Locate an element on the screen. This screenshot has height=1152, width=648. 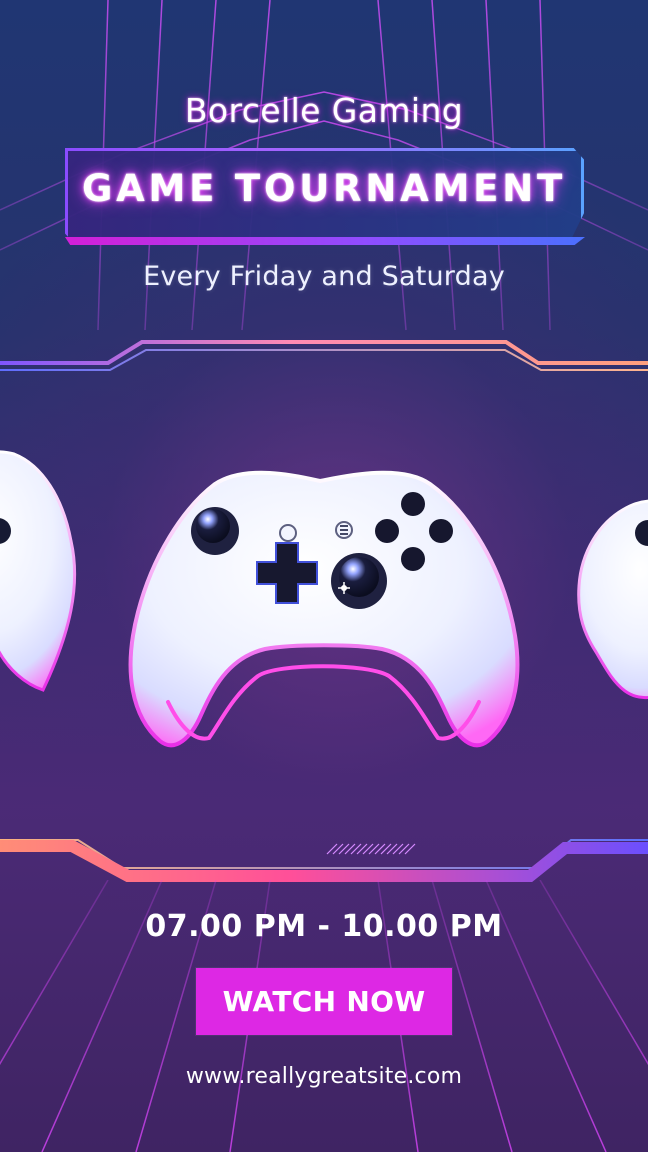
left-side-controller-icon is located at coordinates (38, 571).